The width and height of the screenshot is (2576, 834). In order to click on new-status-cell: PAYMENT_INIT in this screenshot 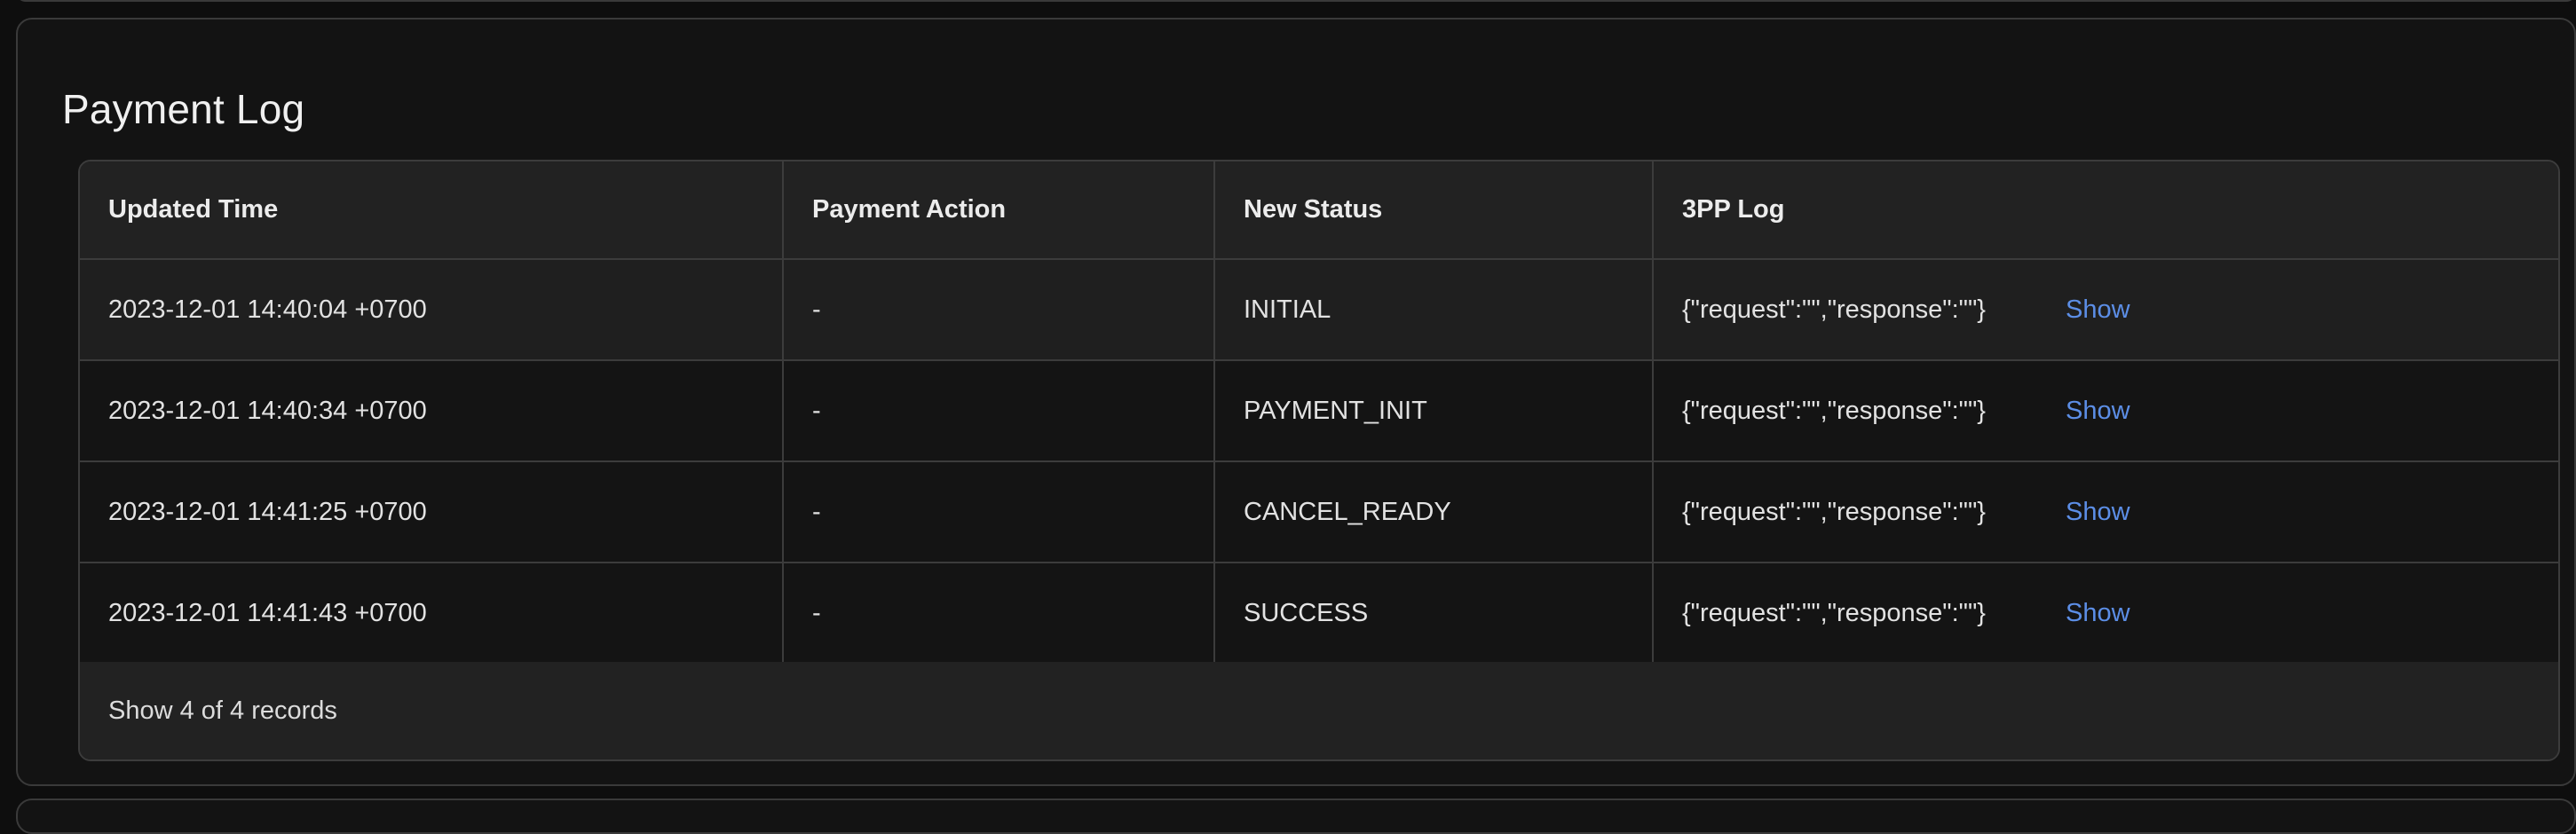, I will do `click(1434, 411)`.